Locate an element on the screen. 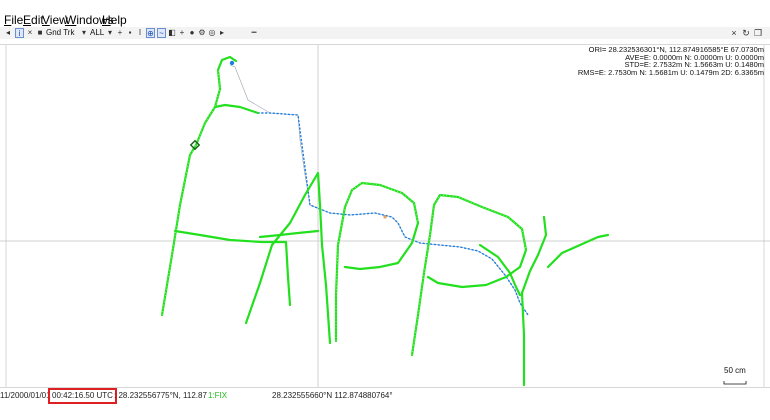  menu-windows-key: W is located at coordinates (71, 20).